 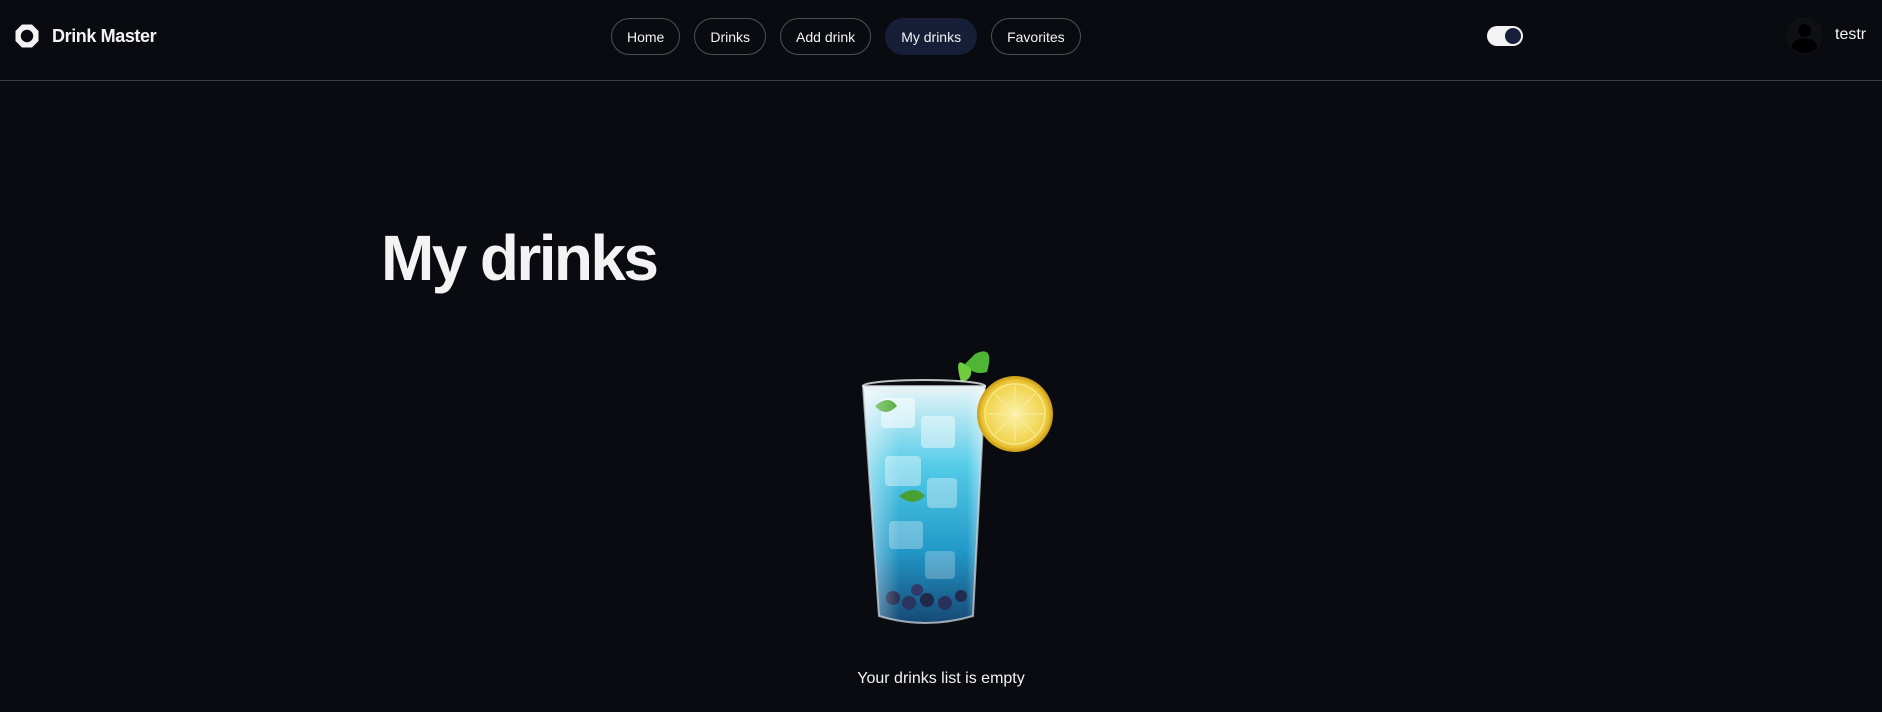 What do you see at coordinates (931, 36) in the screenshot?
I see `nav-my-drinks: My drinks` at bounding box center [931, 36].